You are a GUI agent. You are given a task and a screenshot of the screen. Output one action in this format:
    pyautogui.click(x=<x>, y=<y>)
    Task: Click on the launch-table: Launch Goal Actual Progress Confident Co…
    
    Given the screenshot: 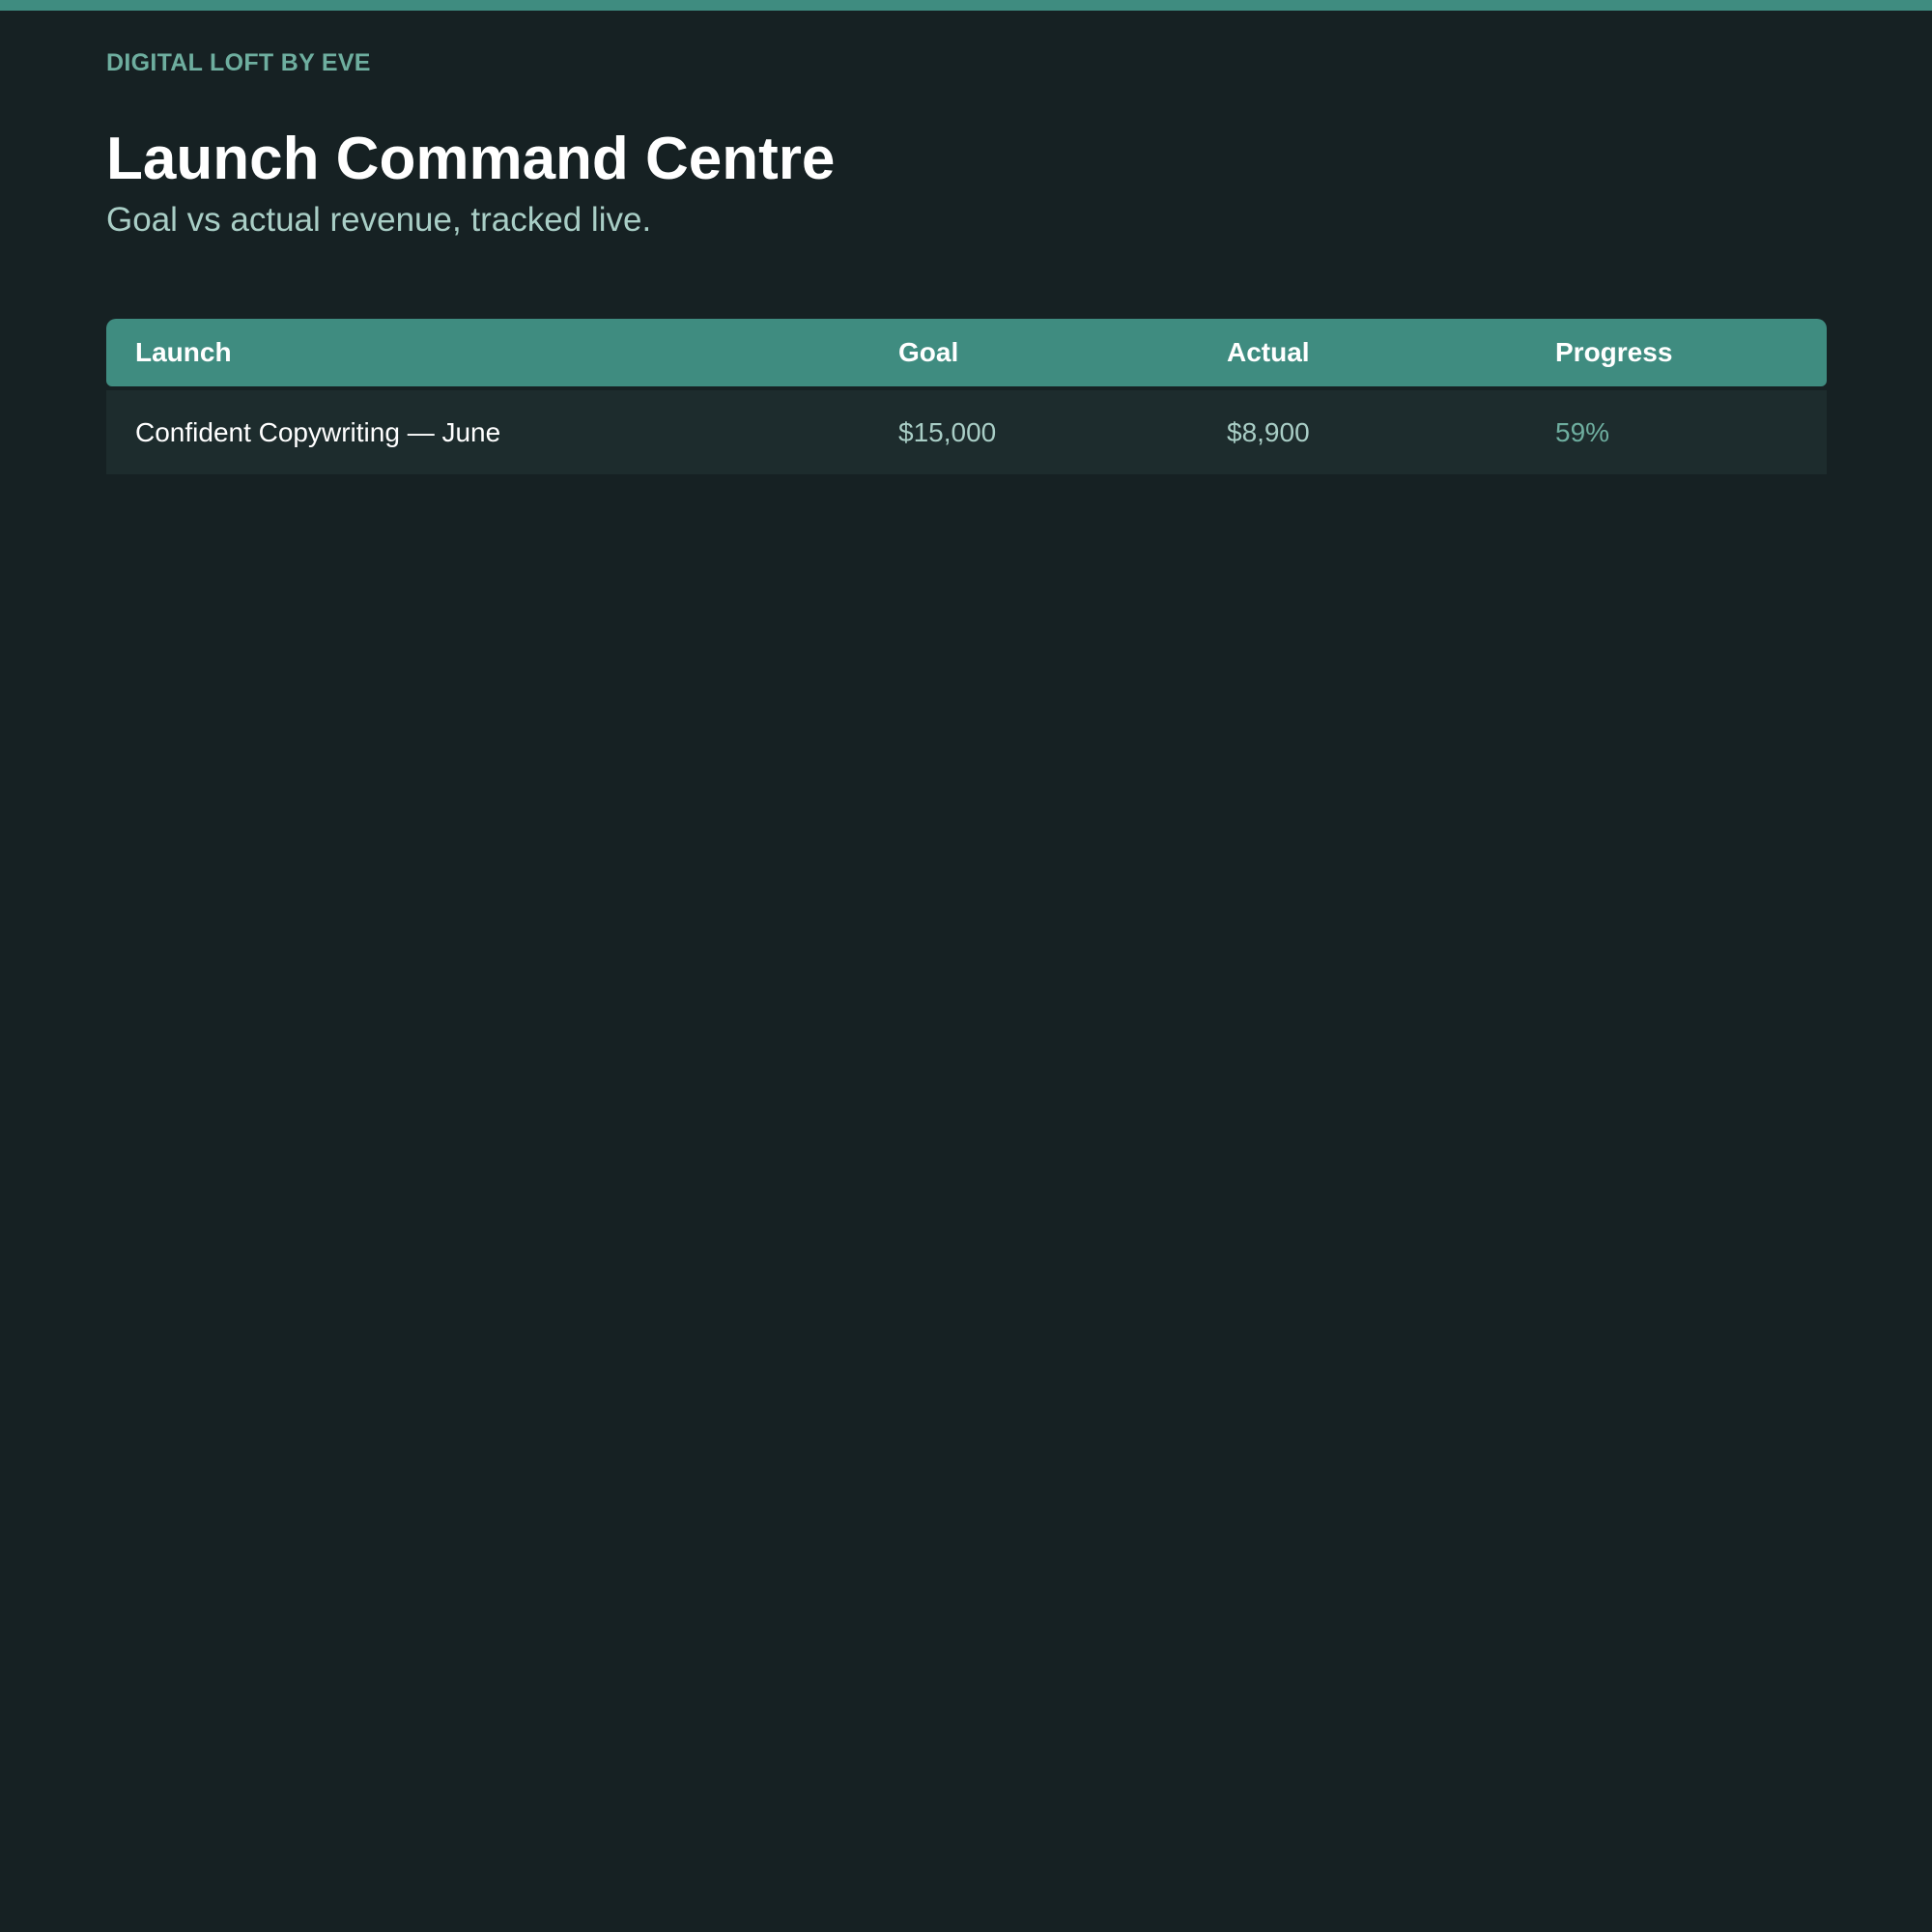 What is the action you would take?
    pyautogui.click(x=966, y=396)
    